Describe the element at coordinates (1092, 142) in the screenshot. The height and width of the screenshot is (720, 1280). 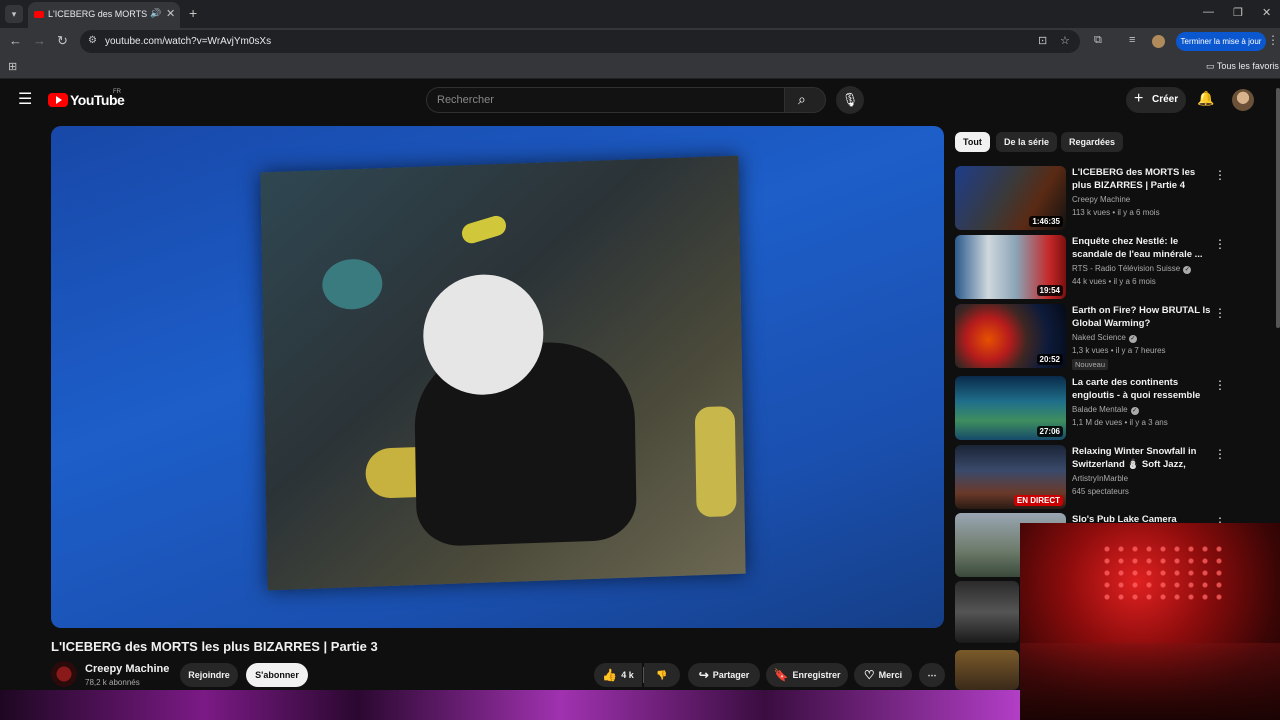
I see `chip-watched: Regardées` at that location.